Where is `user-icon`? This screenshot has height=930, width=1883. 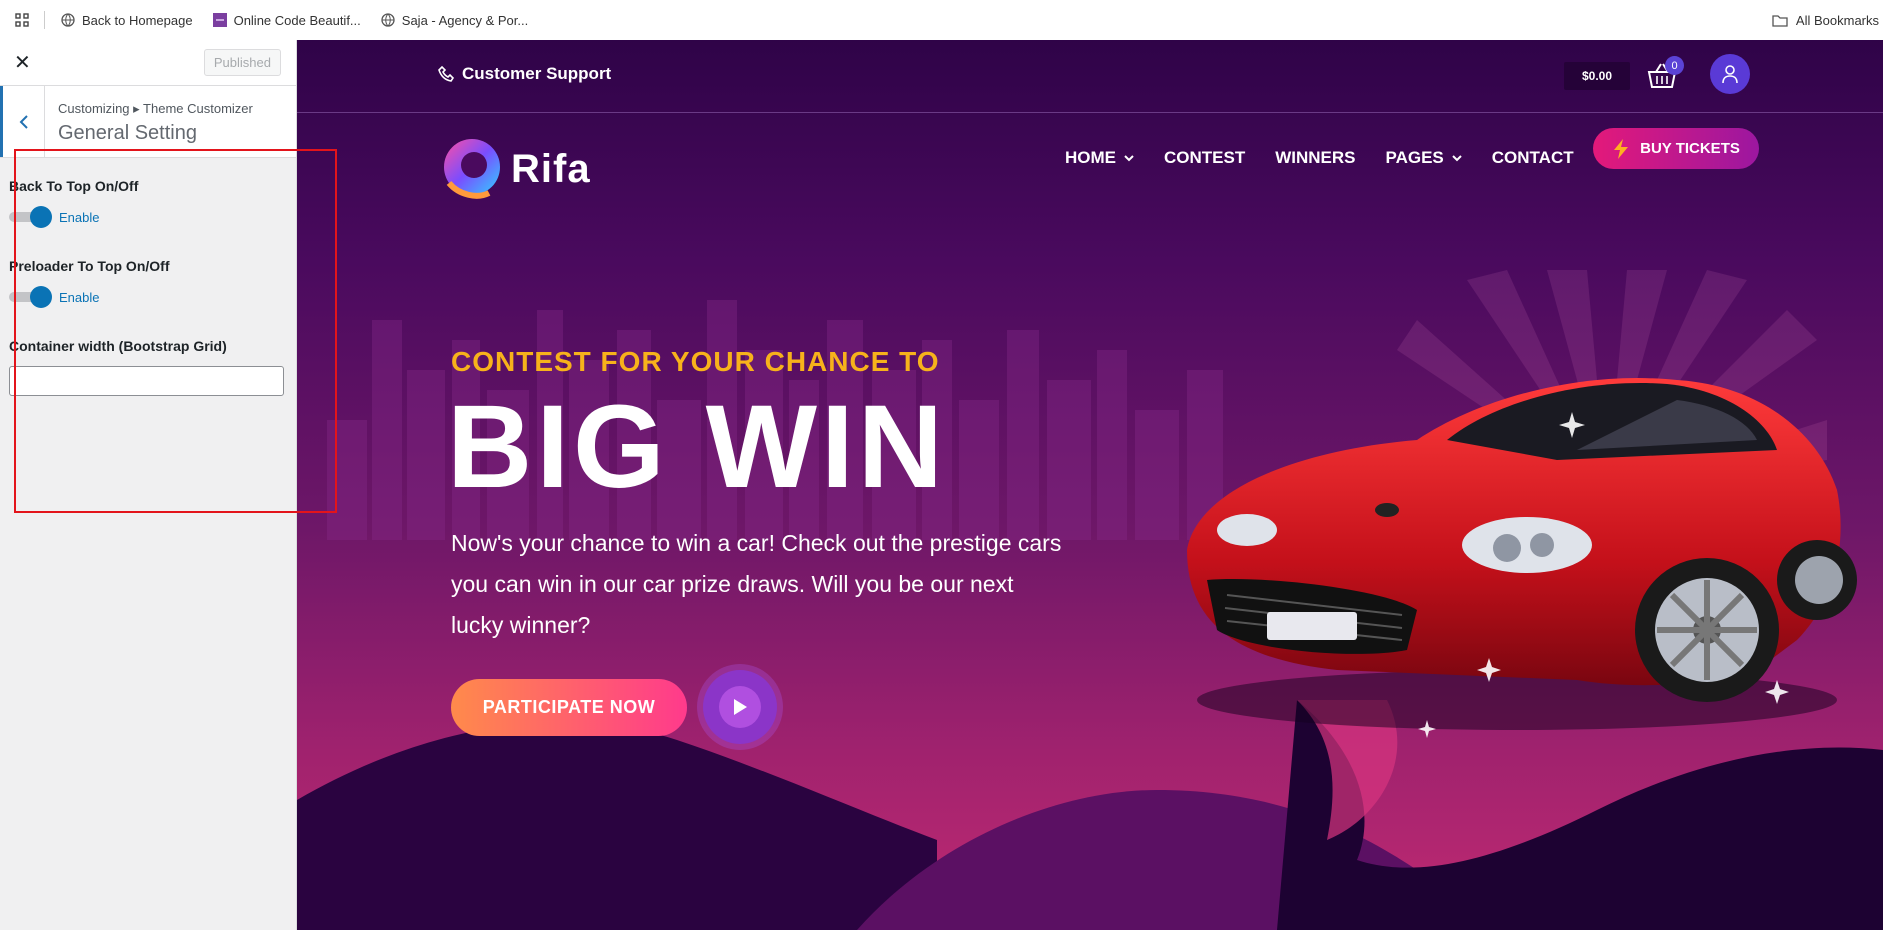 user-icon is located at coordinates (1730, 74).